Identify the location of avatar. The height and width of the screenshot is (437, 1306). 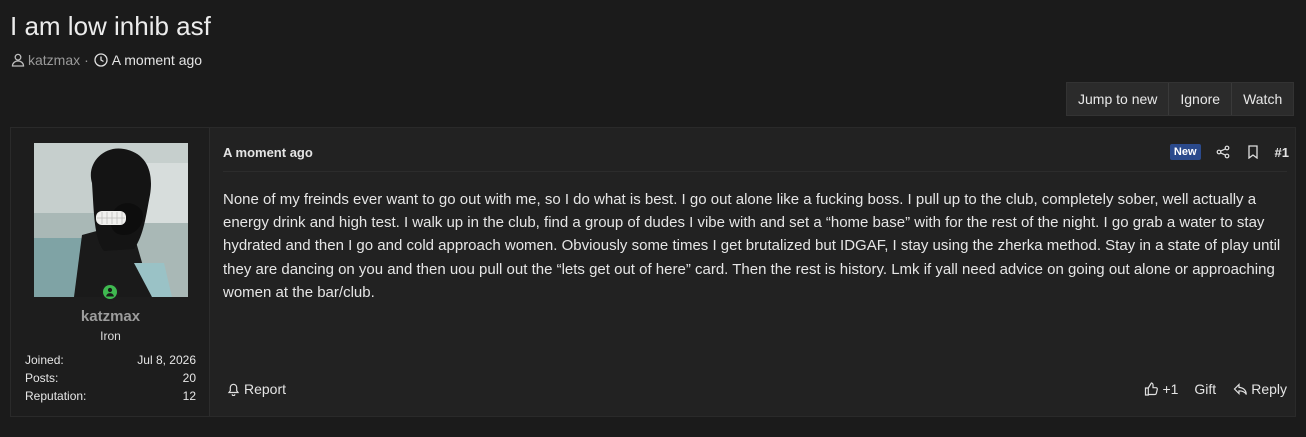
(111, 220).